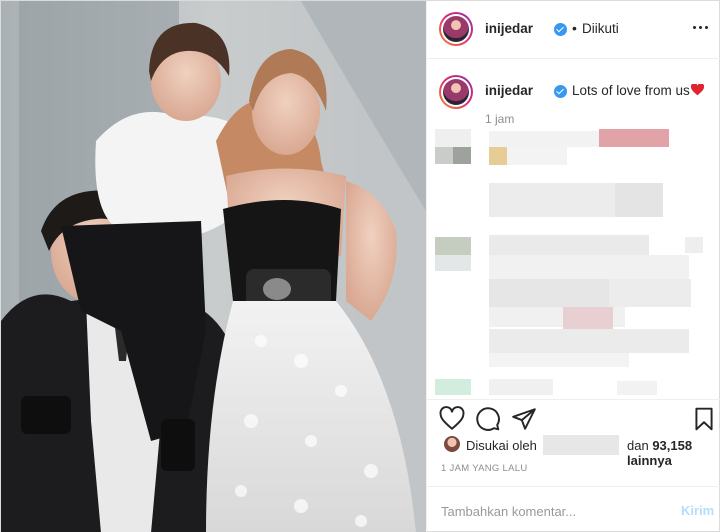  Describe the element at coordinates (638, 445) in the screenshot. I see `likes-connector: dan` at that location.